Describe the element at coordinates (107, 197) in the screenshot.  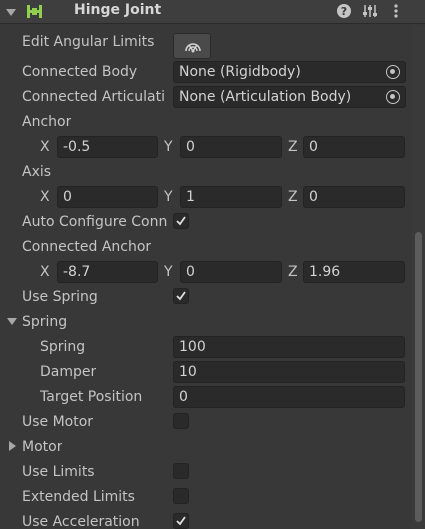
I see `axis-x-field: 0` at that location.